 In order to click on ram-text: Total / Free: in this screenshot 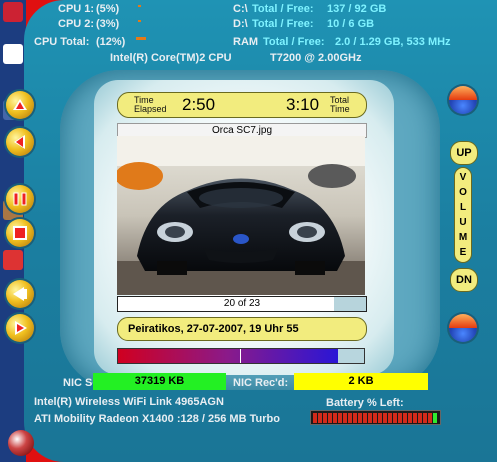, I will do `click(294, 42)`.